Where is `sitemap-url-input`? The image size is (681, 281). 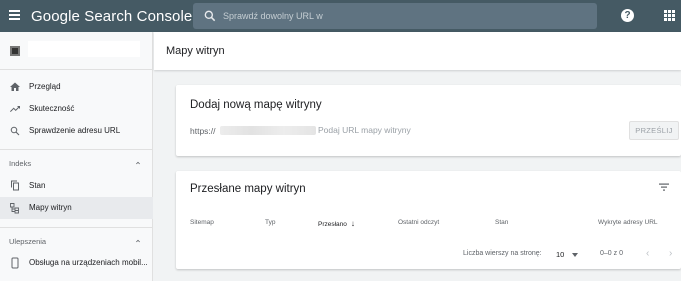 sitemap-url-input is located at coordinates (468, 130).